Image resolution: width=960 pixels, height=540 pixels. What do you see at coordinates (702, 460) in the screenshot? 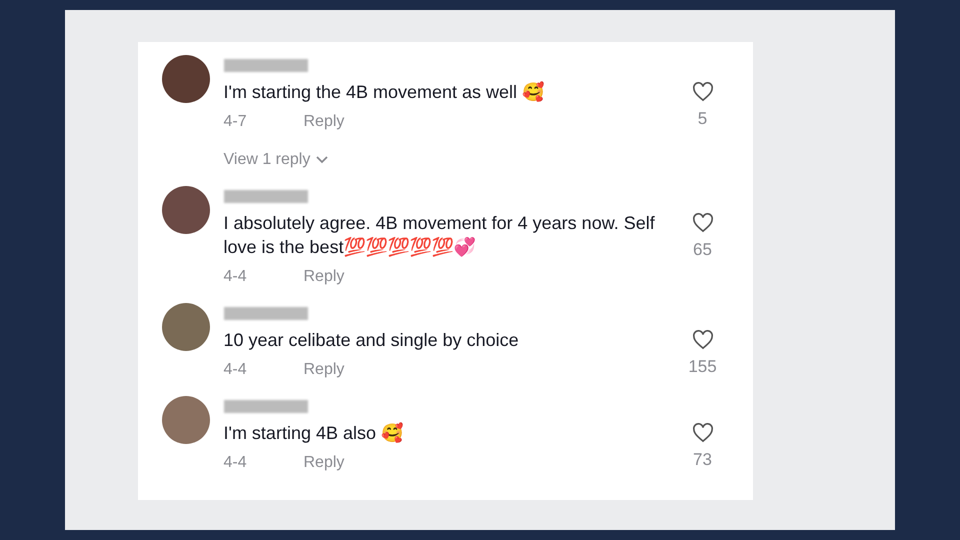
I see `like-count: 73` at bounding box center [702, 460].